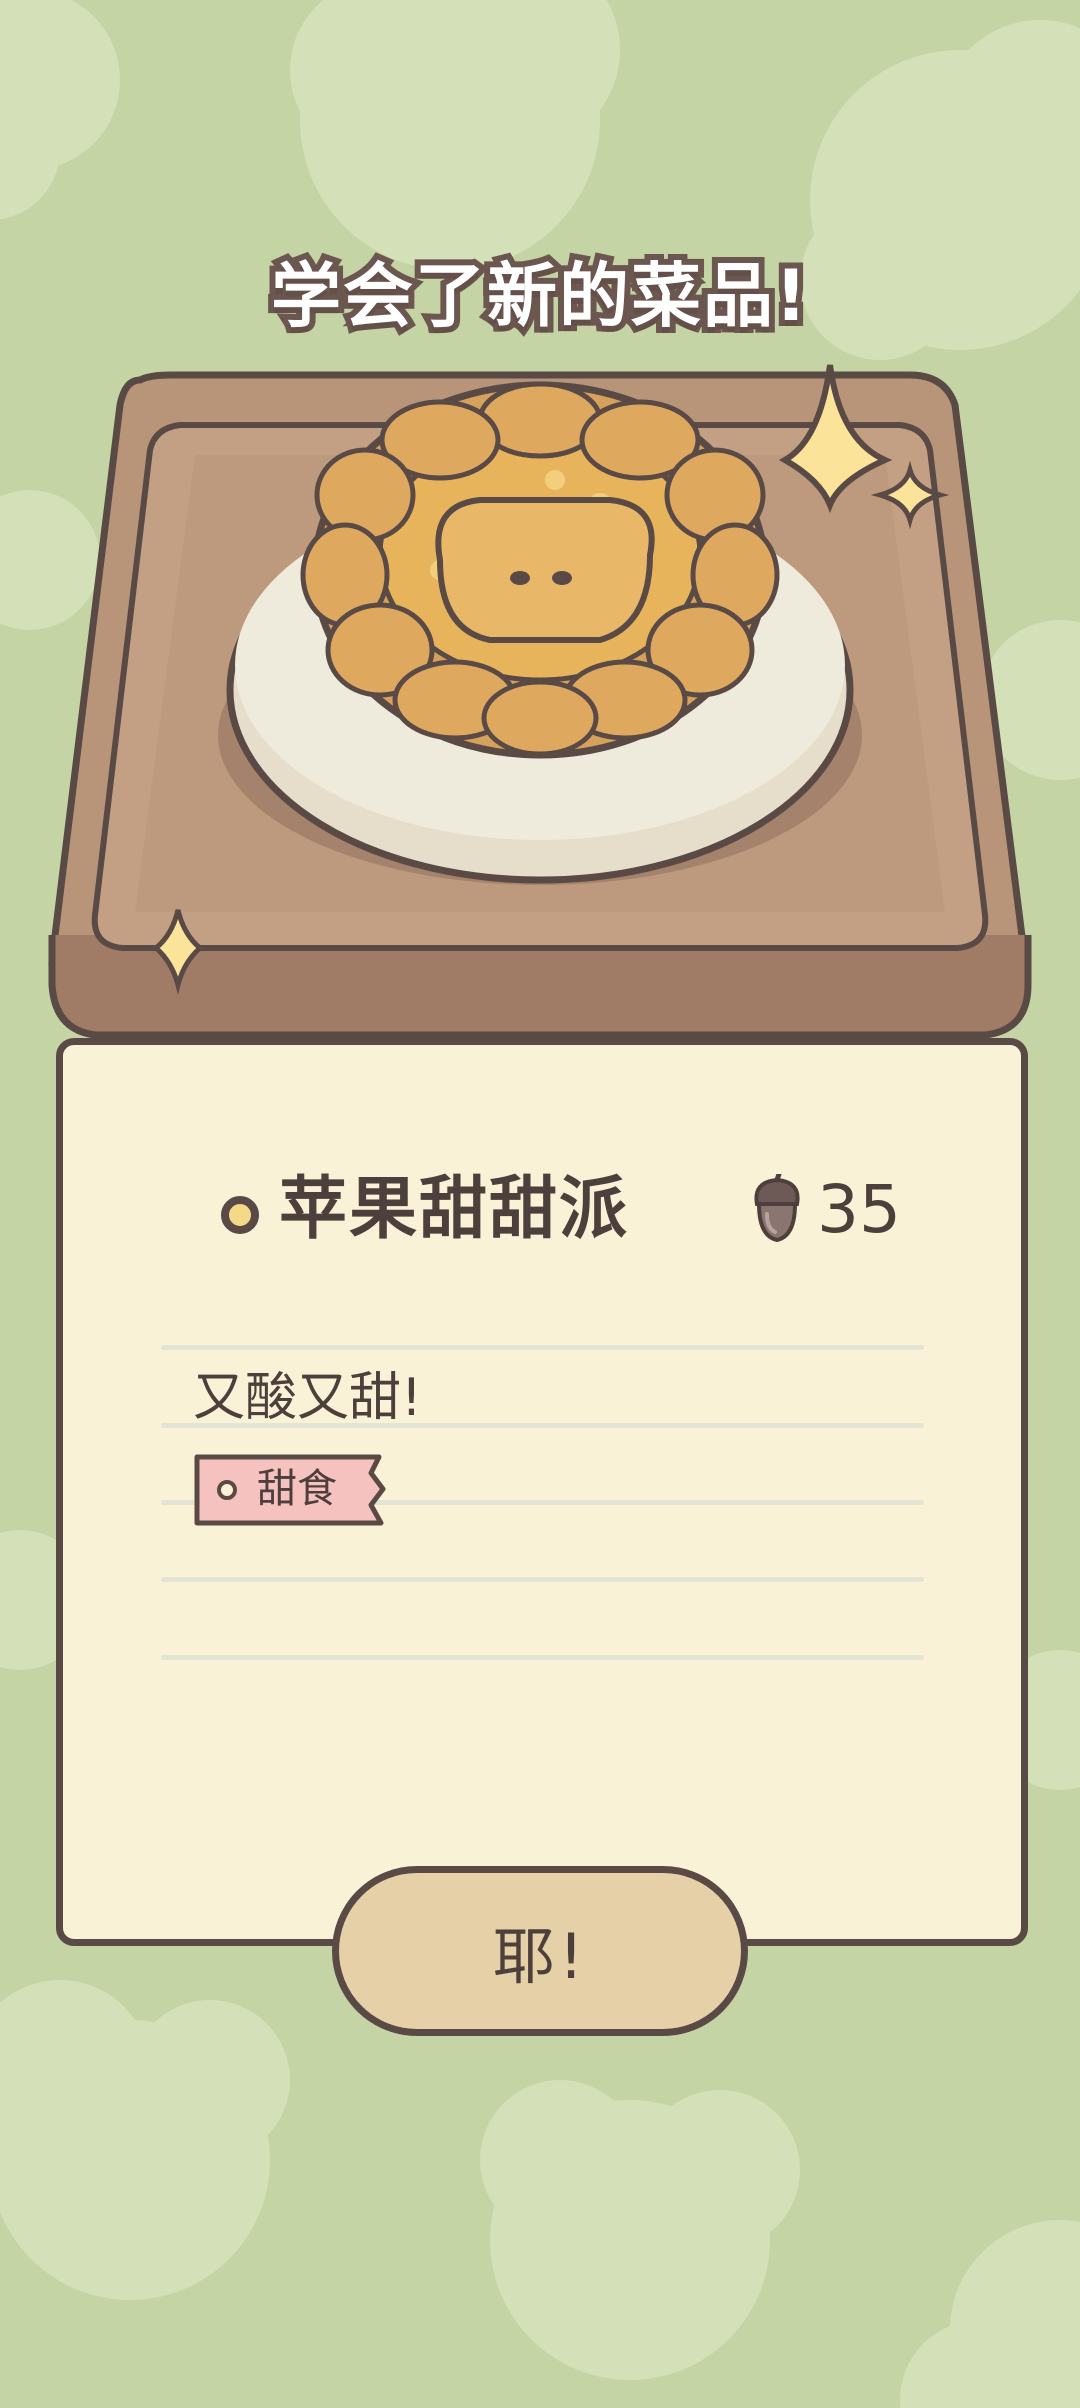 This screenshot has height=2408, width=1080. What do you see at coordinates (777, 1208) in the screenshot?
I see `acorn-icon` at bounding box center [777, 1208].